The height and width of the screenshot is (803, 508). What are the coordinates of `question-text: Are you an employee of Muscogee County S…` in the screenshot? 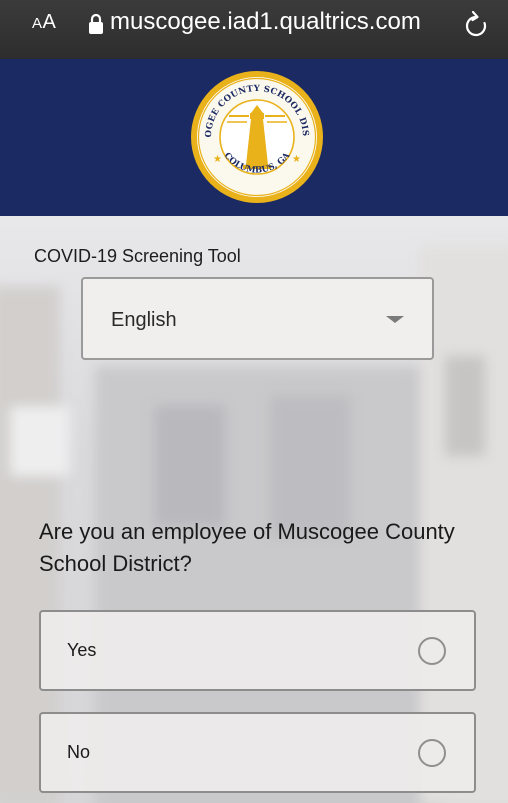 It's located at (247, 547).